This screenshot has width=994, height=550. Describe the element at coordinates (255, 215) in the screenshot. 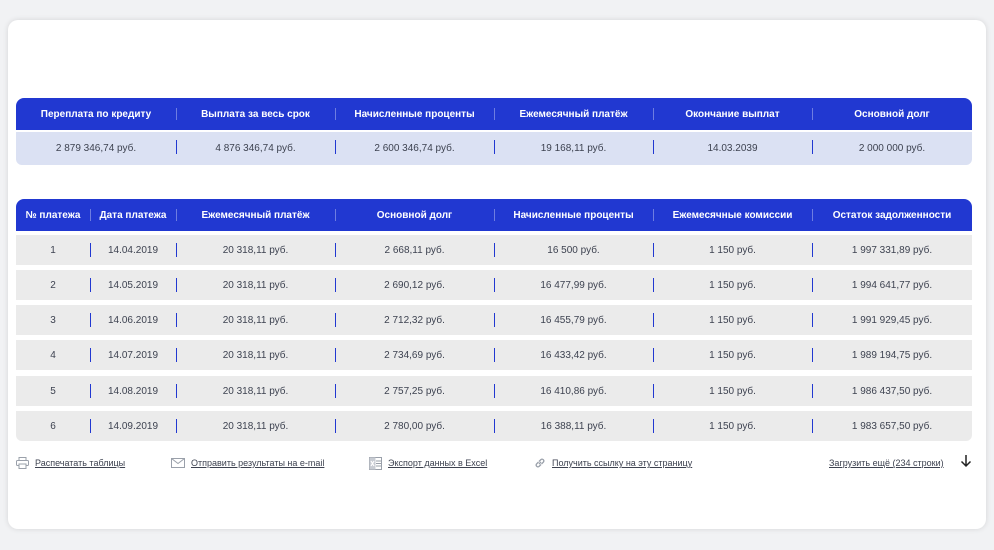

I see `schedule-header-monthly: Ежемесячный платёж` at that location.